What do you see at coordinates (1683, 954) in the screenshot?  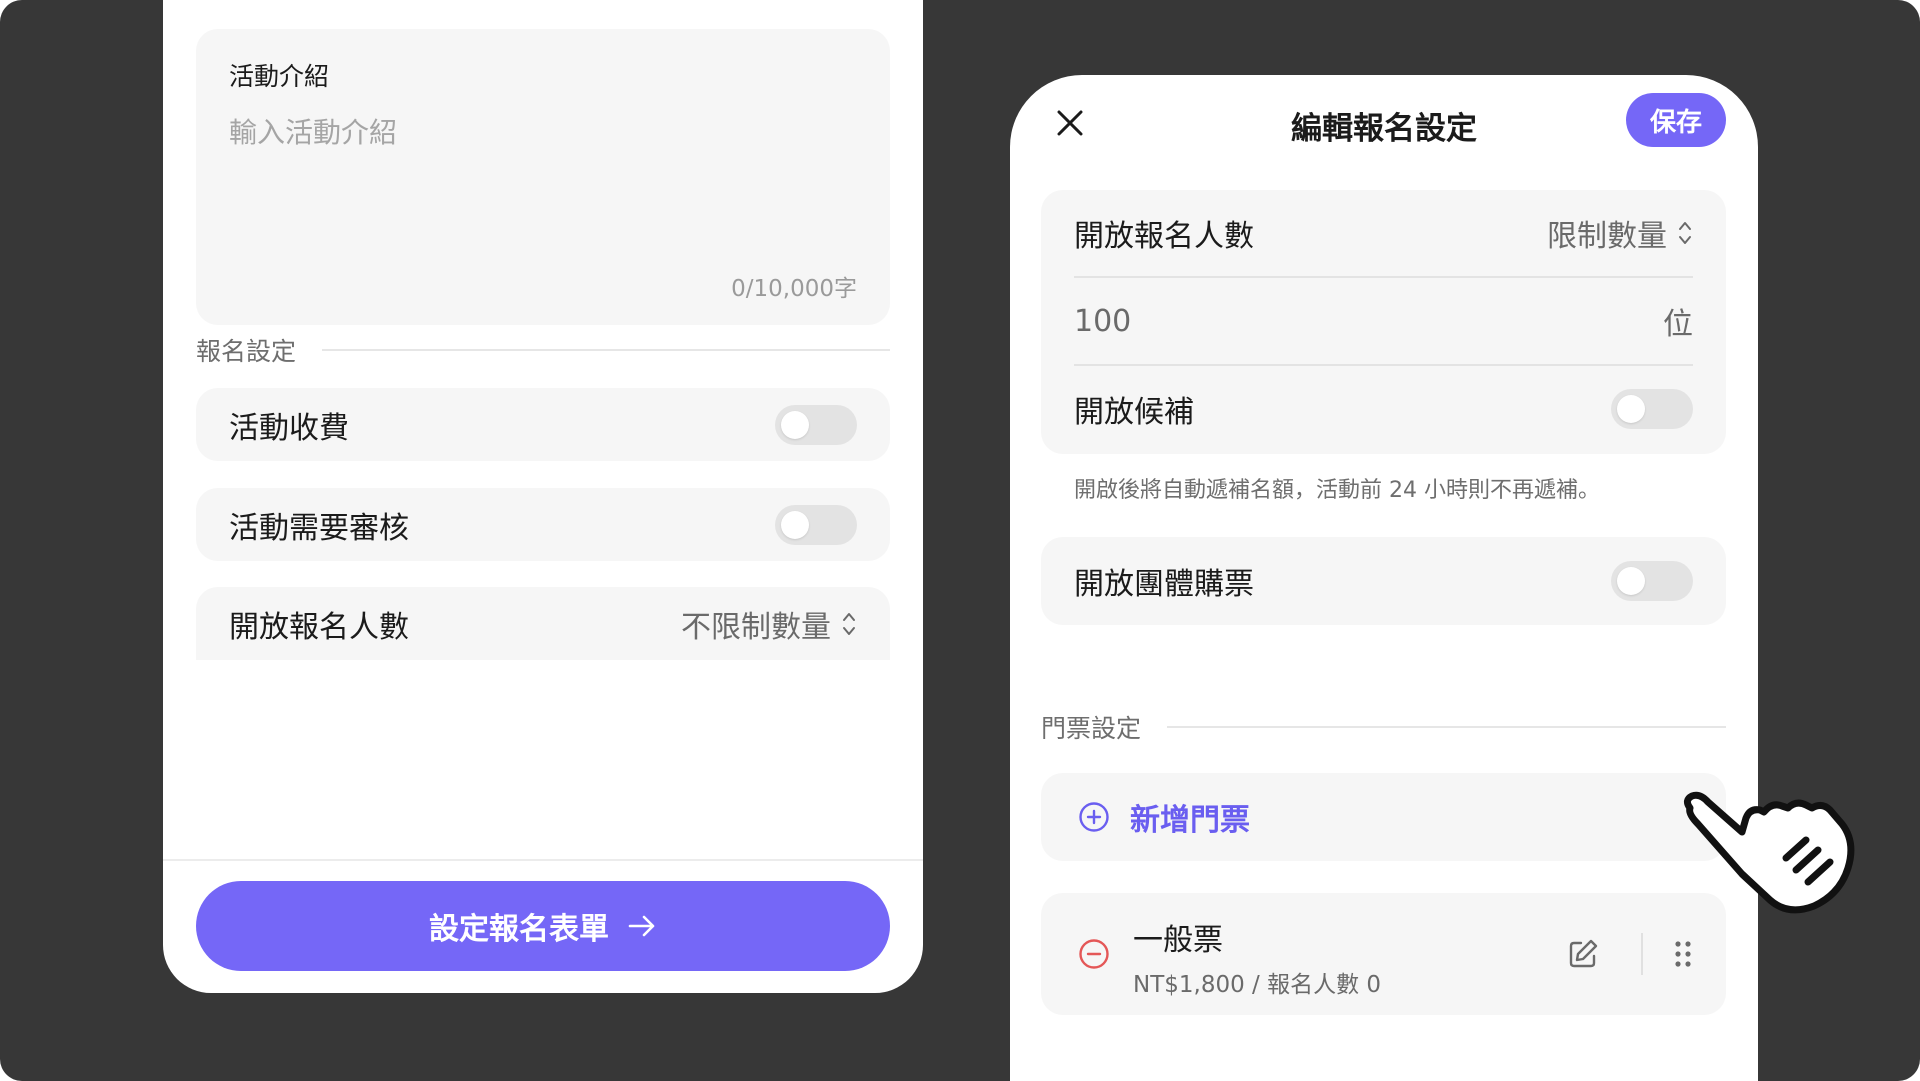 I see `drag-handle-icon` at bounding box center [1683, 954].